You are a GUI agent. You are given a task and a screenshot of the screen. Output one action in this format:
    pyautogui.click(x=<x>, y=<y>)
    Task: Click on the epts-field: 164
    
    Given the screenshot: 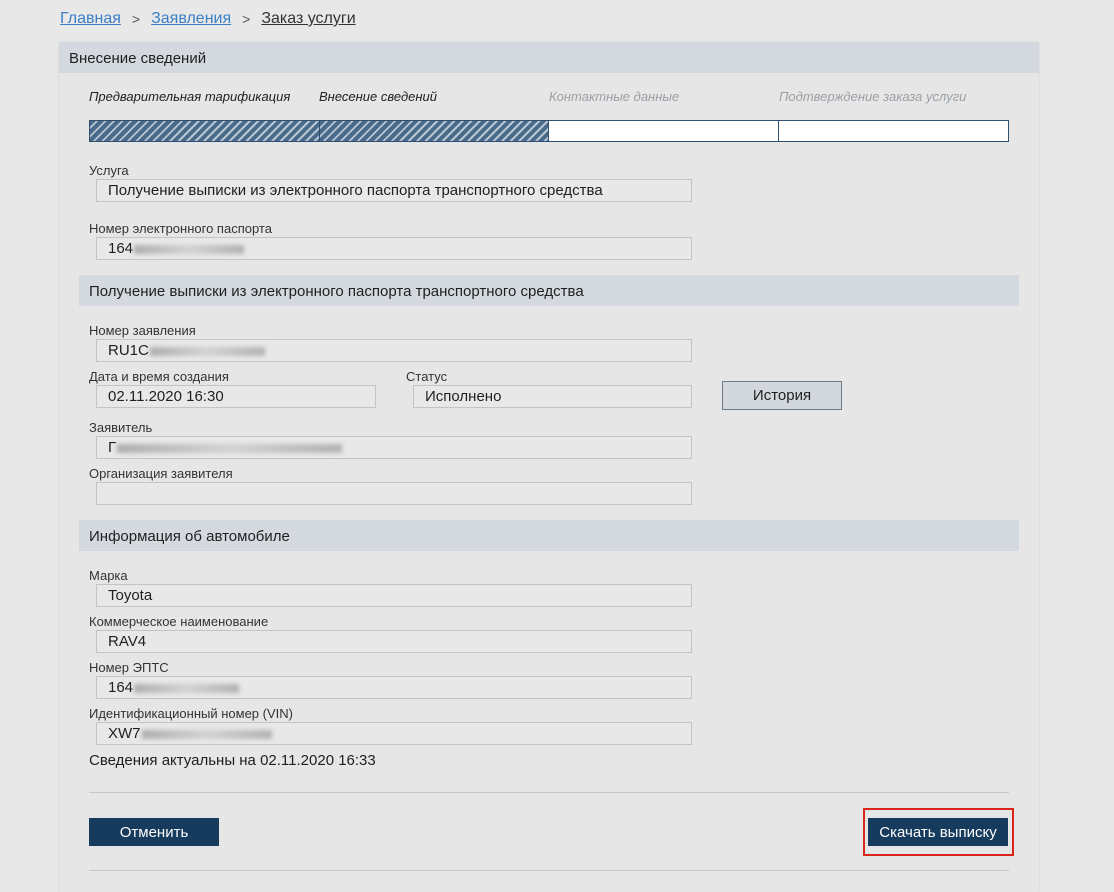 What is the action you would take?
    pyautogui.click(x=394, y=687)
    